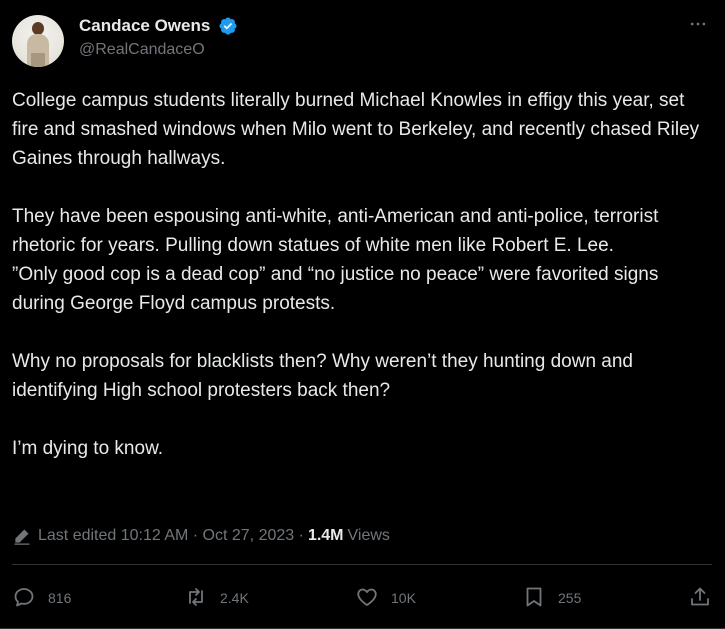  Describe the element at coordinates (234, 598) in the screenshot. I see `repost-count: 2.4K` at that location.